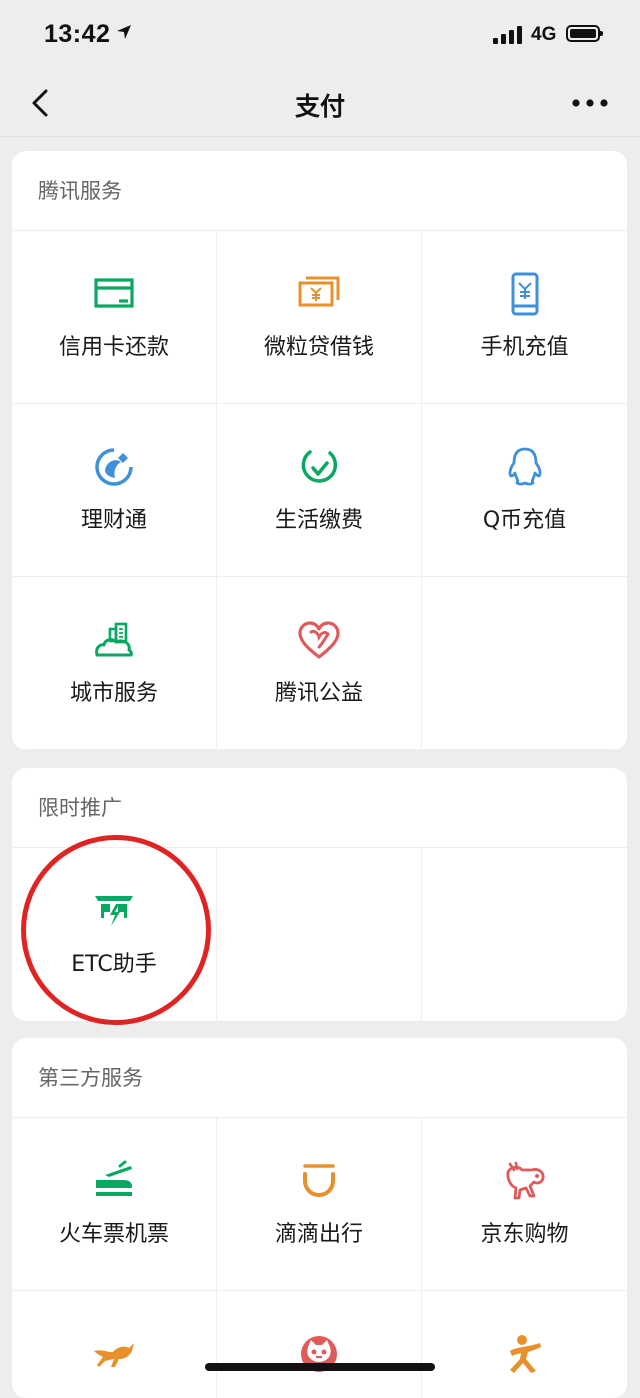 The image size is (640, 1398). Describe the element at coordinates (319, 1181) in the screenshot. I see `didi-icon` at that location.